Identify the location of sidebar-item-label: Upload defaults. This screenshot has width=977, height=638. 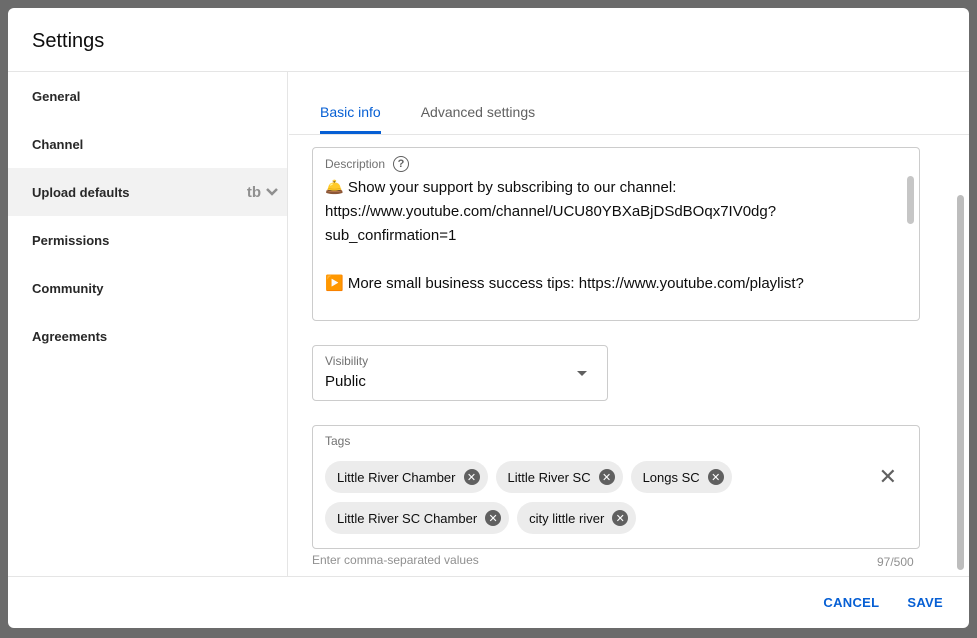
(81, 192).